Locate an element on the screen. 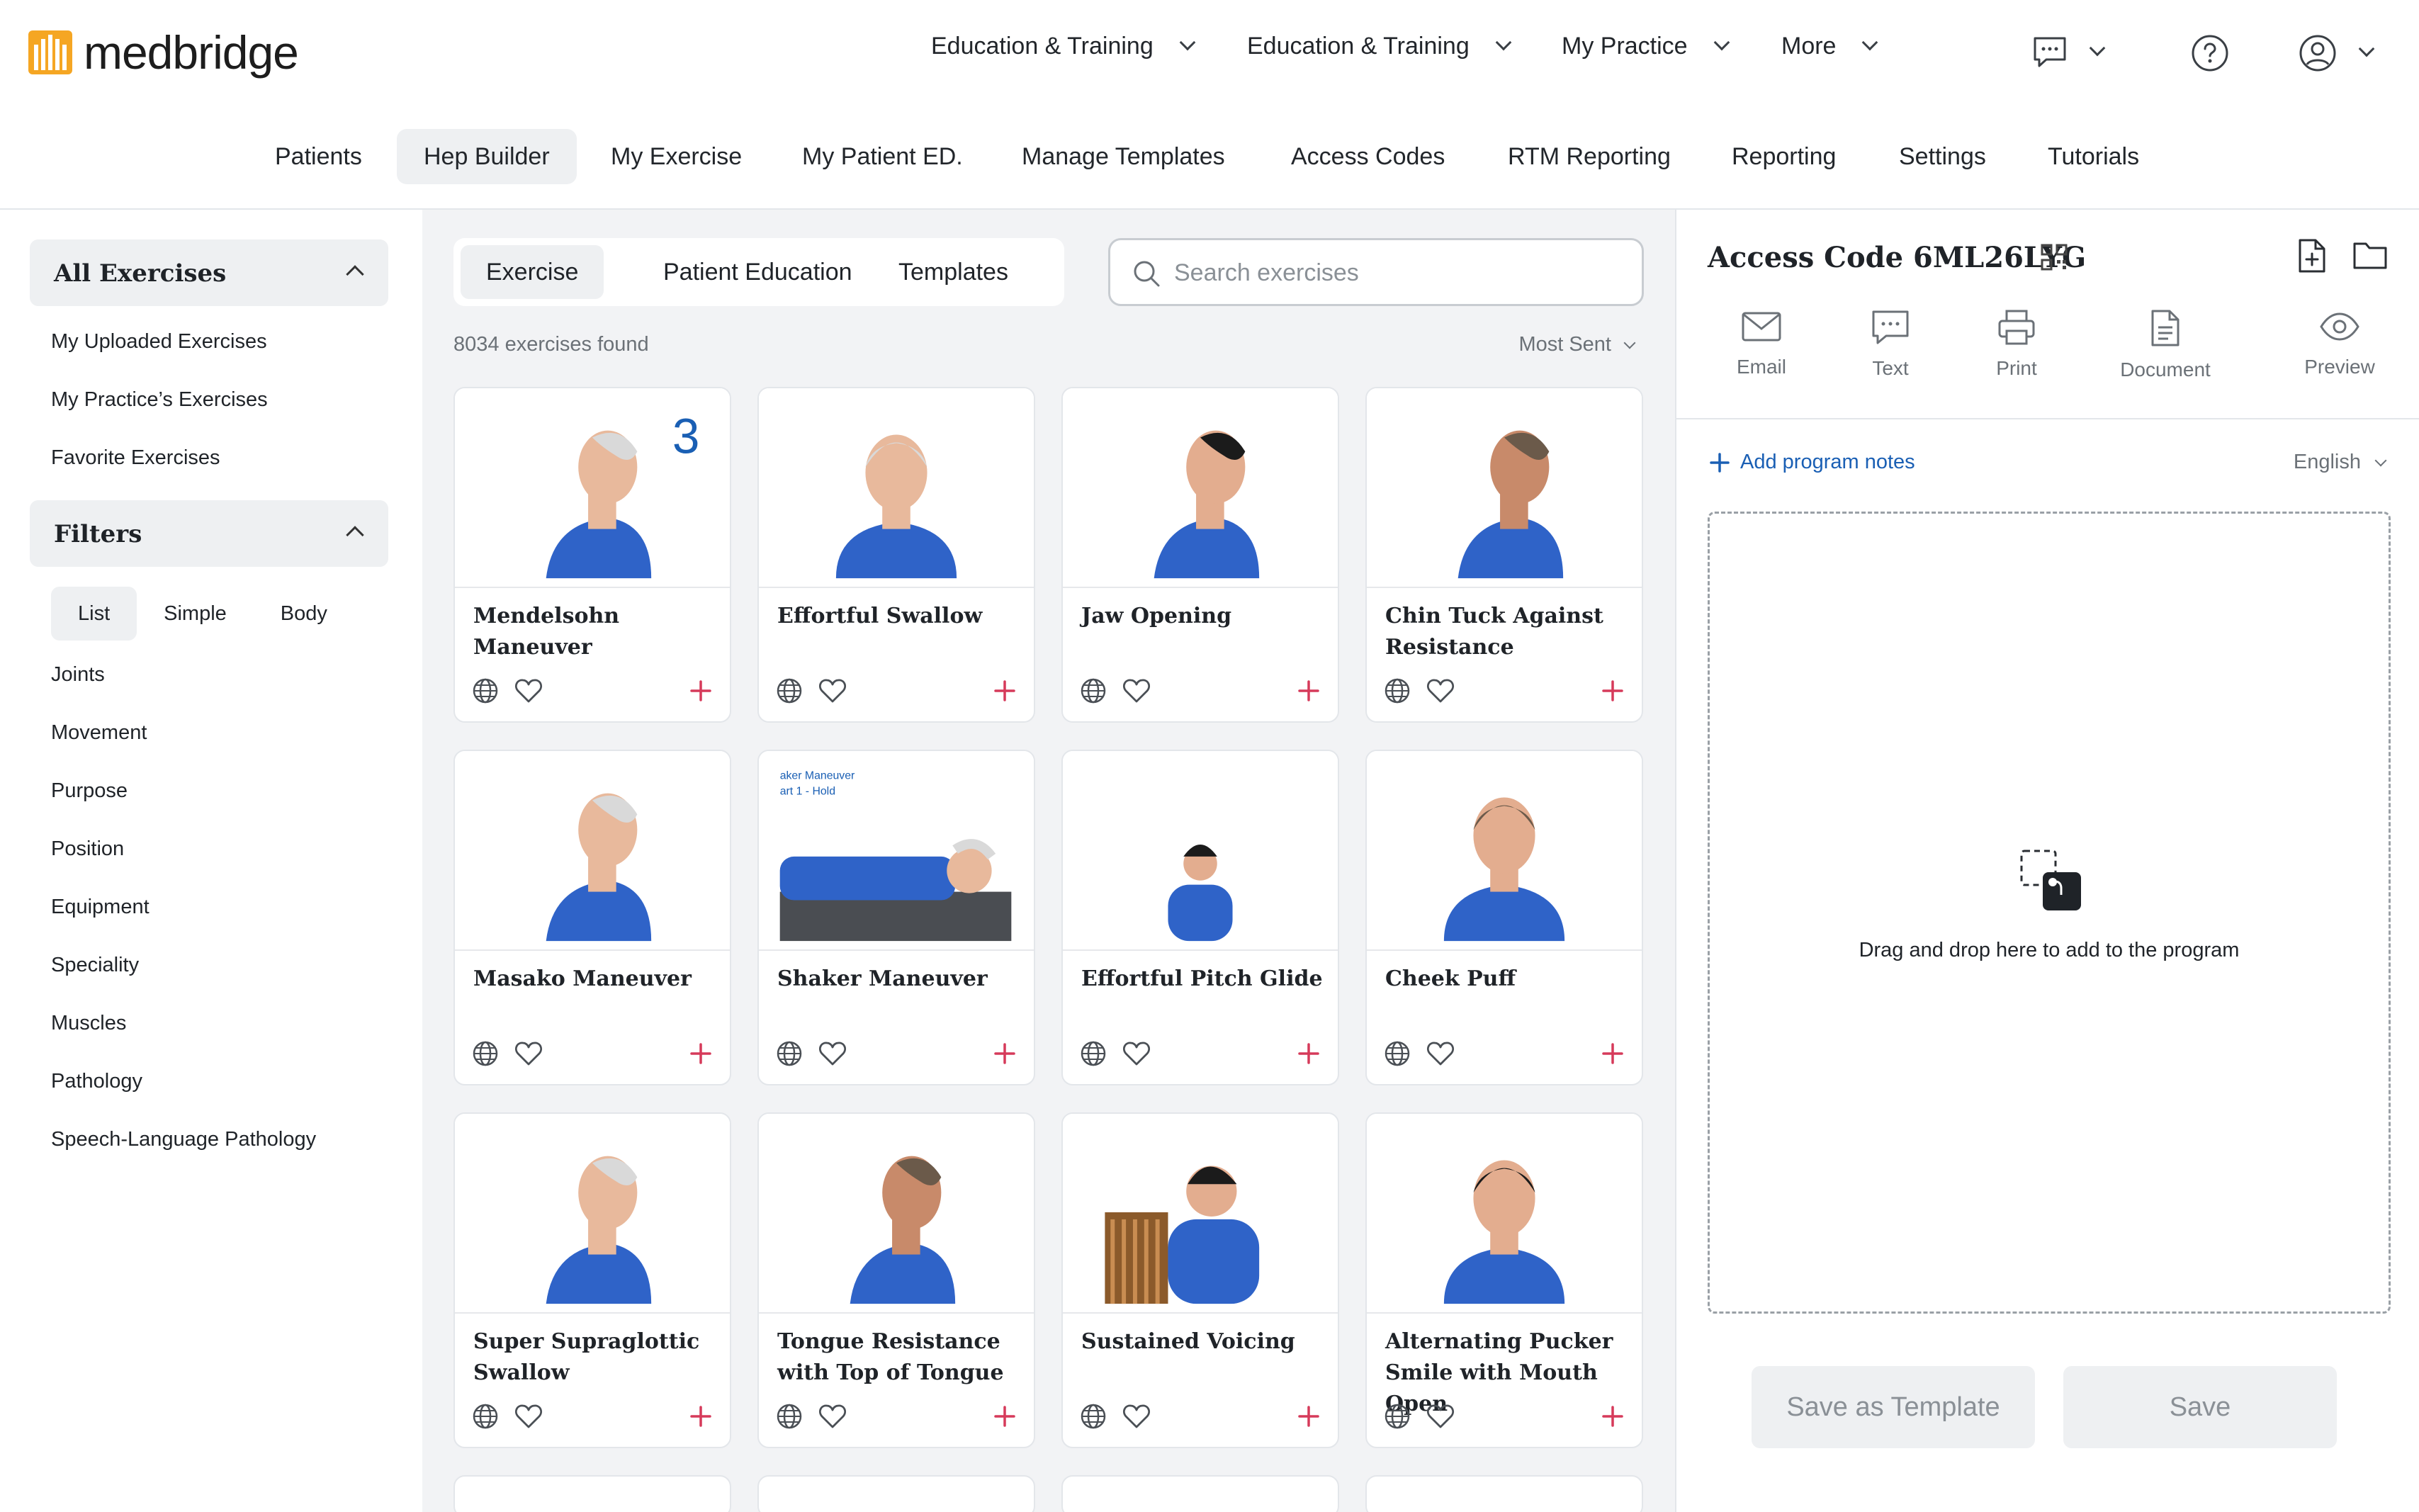 This screenshot has width=2419, height=1512. filter-mode-list: List is located at coordinates (94, 614).